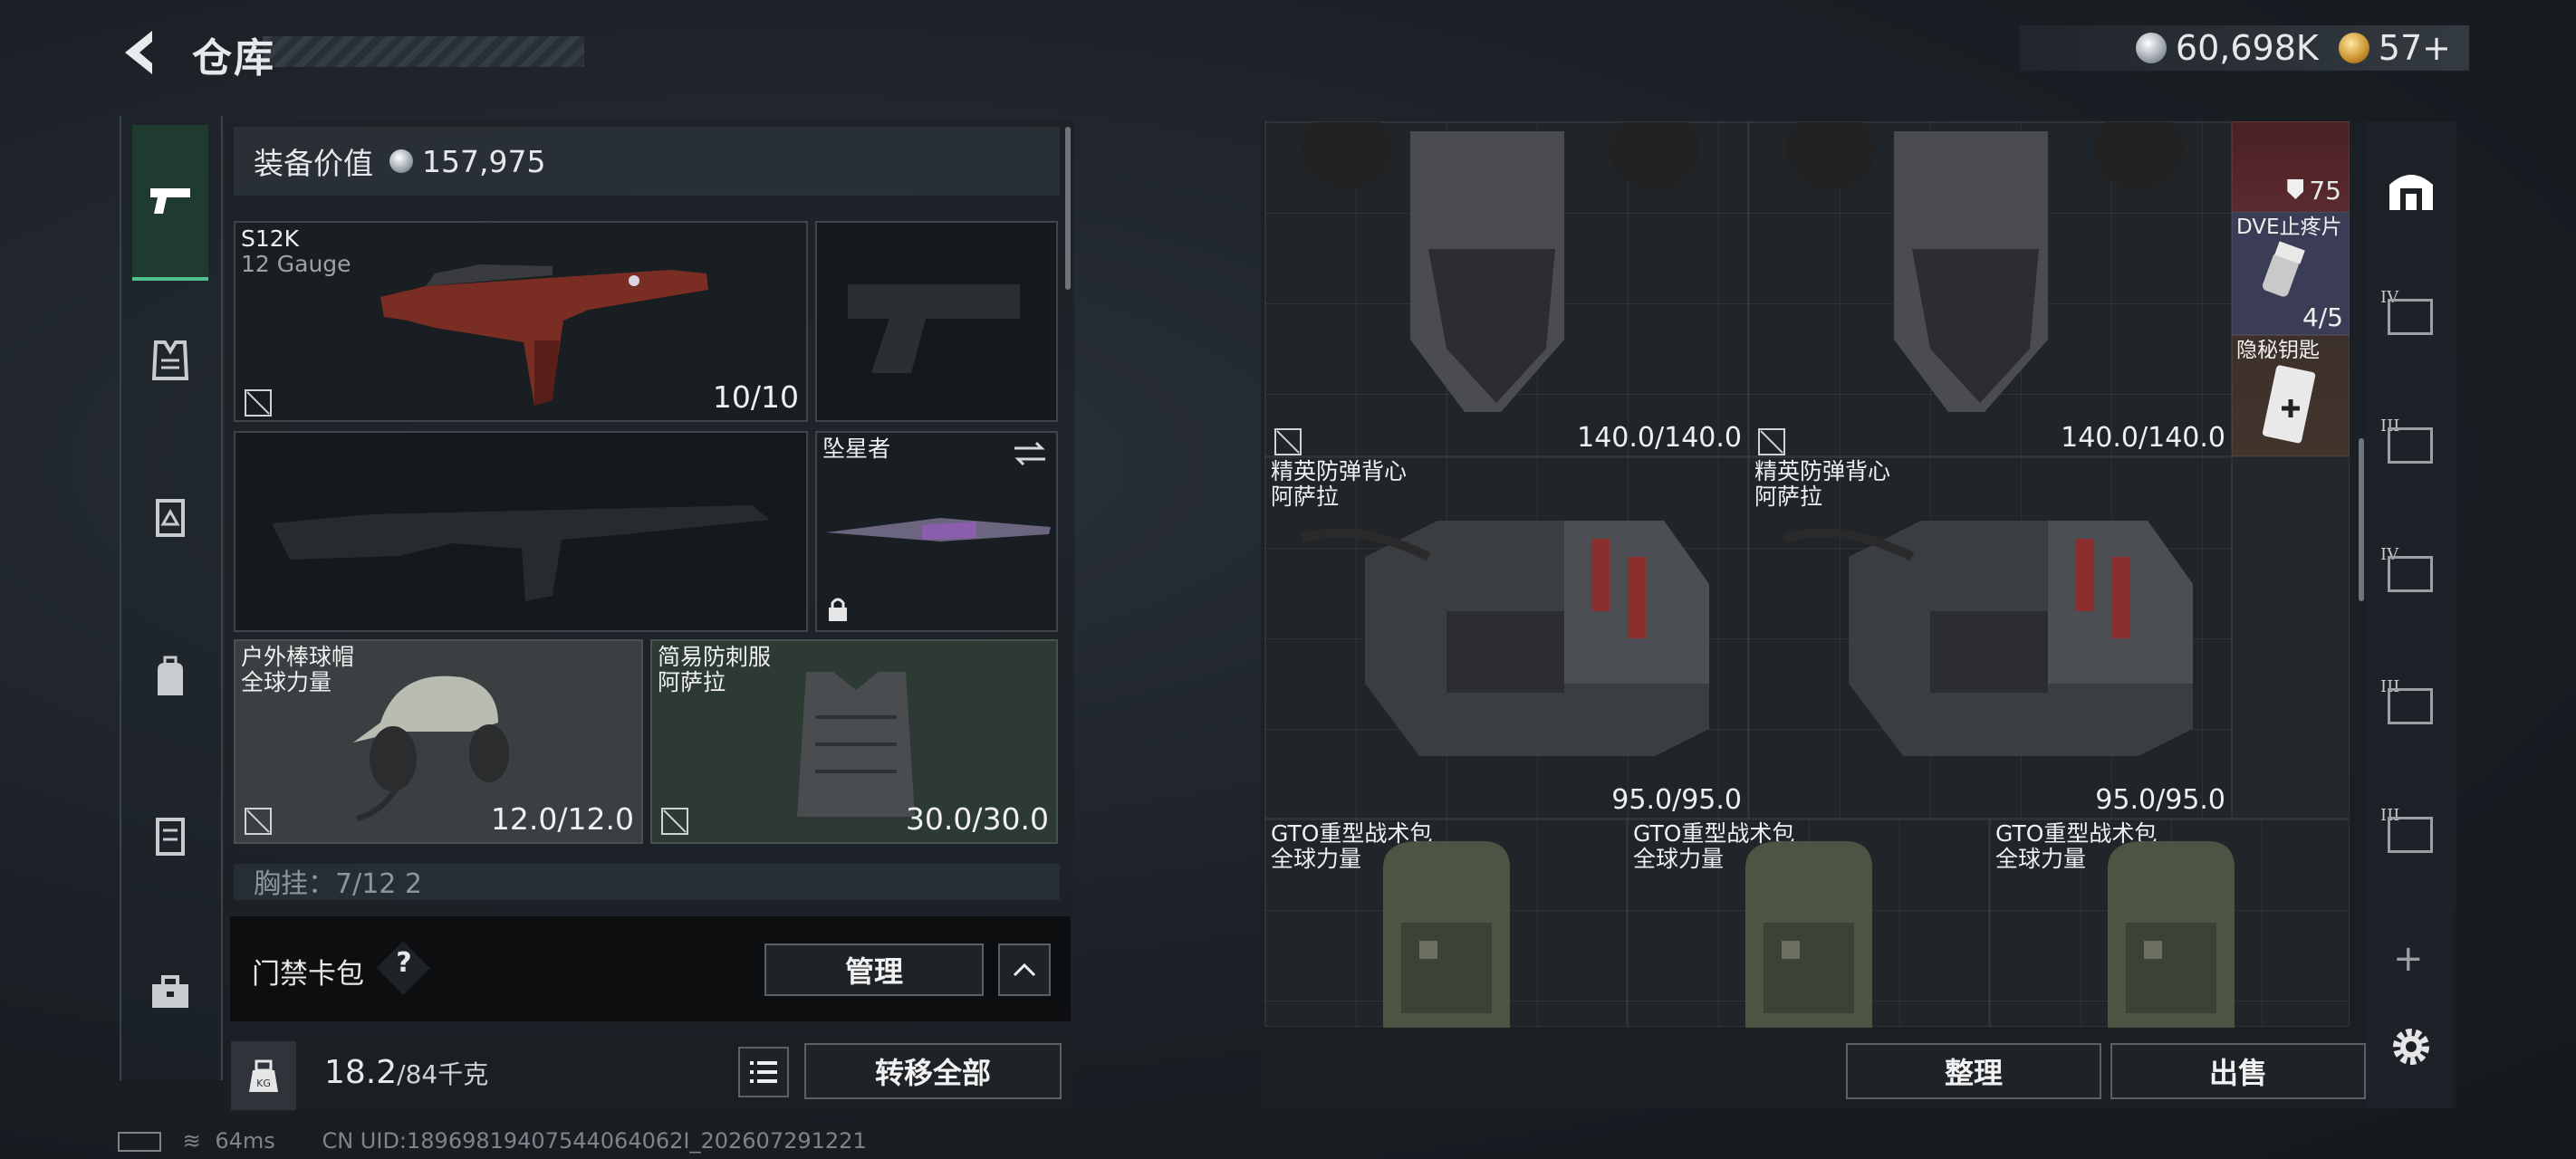 This screenshot has height=1159, width=2576. I want to click on armor-class: 75, so click(2325, 191).